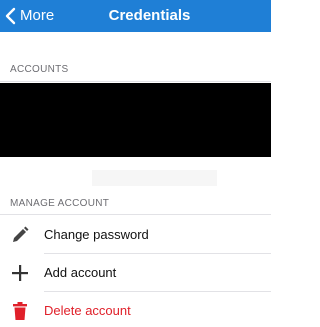 The image size is (320, 327). What do you see at coordinates (154, 178) in the screenshot?
I see `faint-placeholder` at bounding box center [154, 178].